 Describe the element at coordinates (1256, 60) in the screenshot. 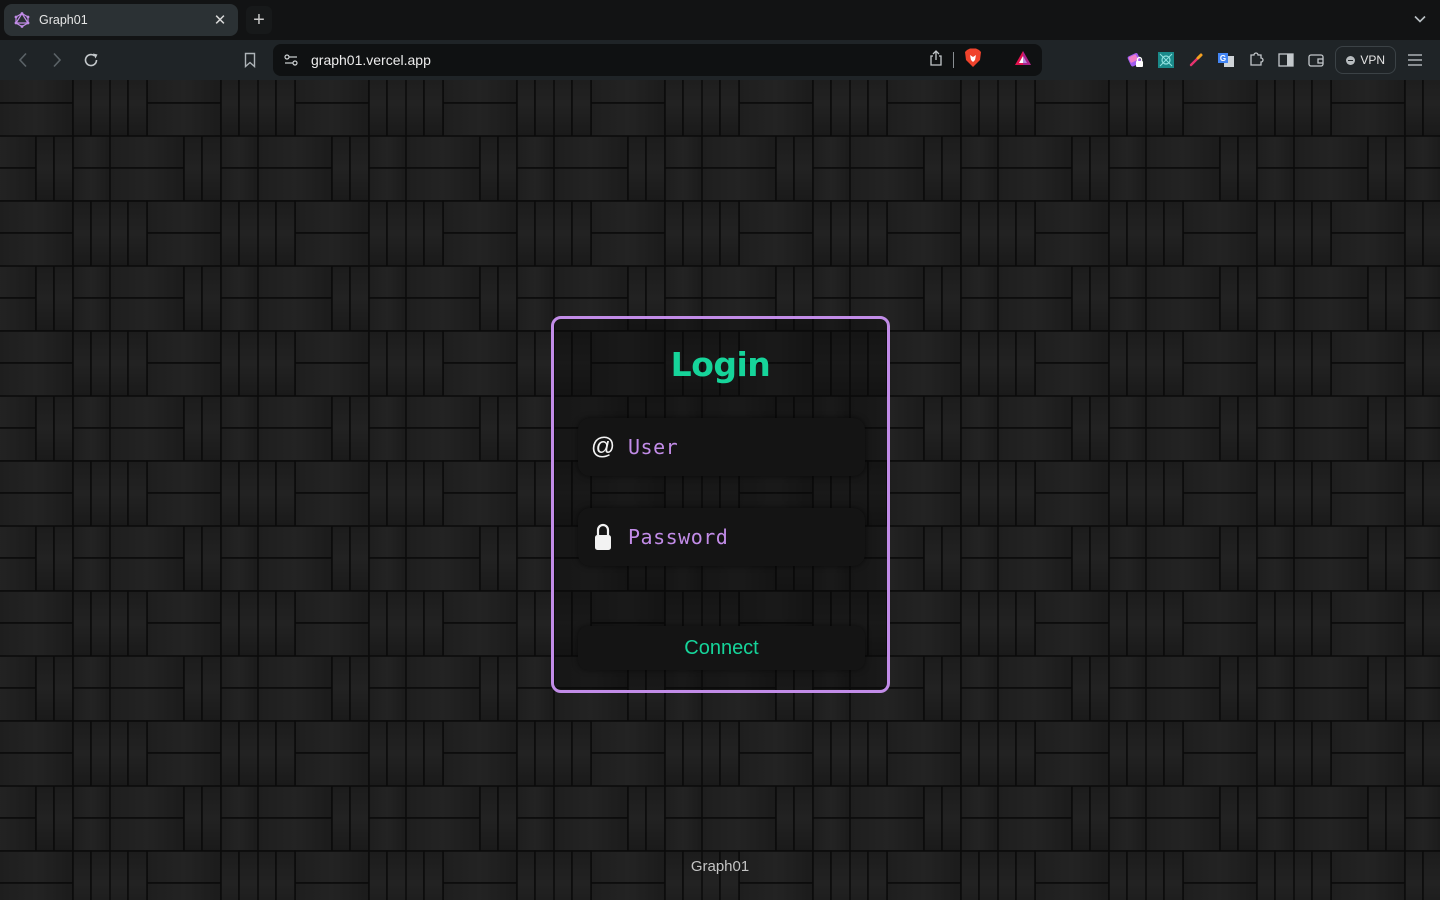

I see `extensions-puzzle-icon` at that location.